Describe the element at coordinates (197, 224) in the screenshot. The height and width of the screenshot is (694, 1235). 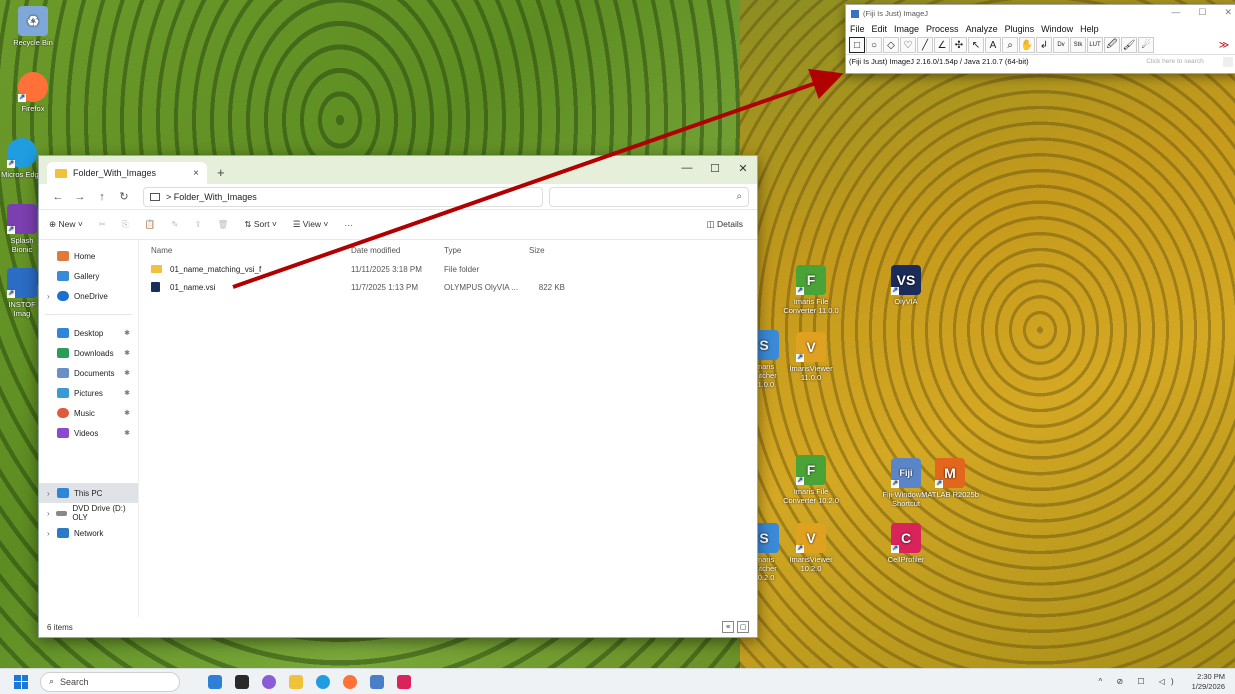
I see `share-icon: ⇪` at that location.